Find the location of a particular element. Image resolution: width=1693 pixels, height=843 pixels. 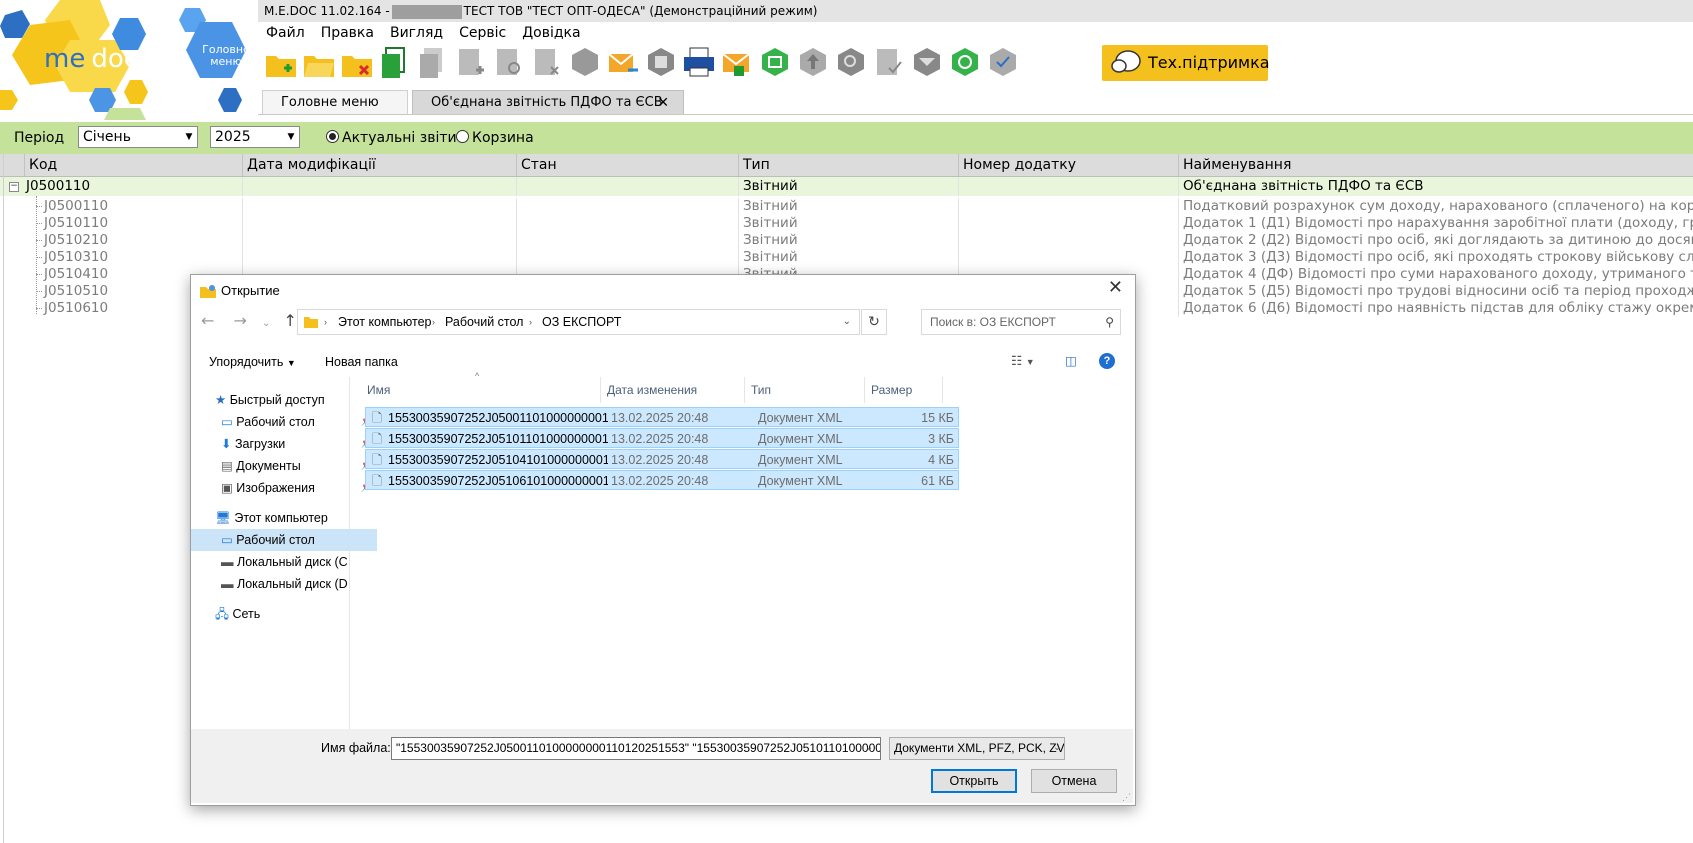

close-icon: ✕ is located at coordinates (1115, 287).